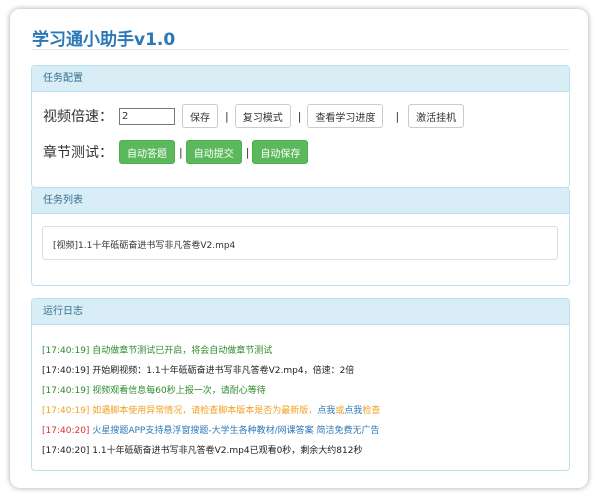 This screenshot has width=602, height=500. What do you see at coordinates (340, 411) in the screenshot?
I see `log-entry-text: 或` at bounding box center [340, 411].